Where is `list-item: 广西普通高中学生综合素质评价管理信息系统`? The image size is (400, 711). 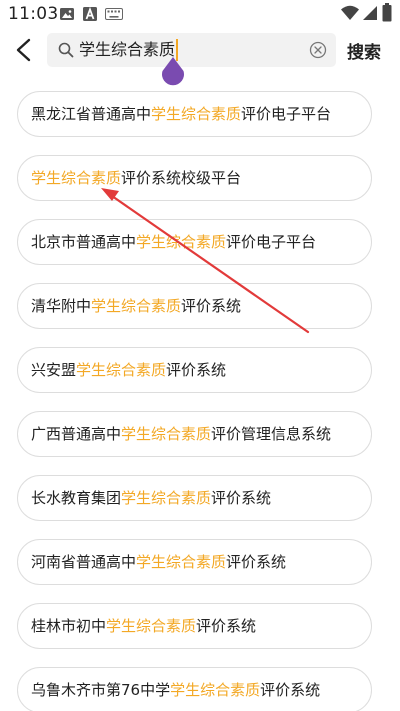
list-item: 广西普通高中学生综合素质评价管理信息系统 is located at coordinates (194, 434).